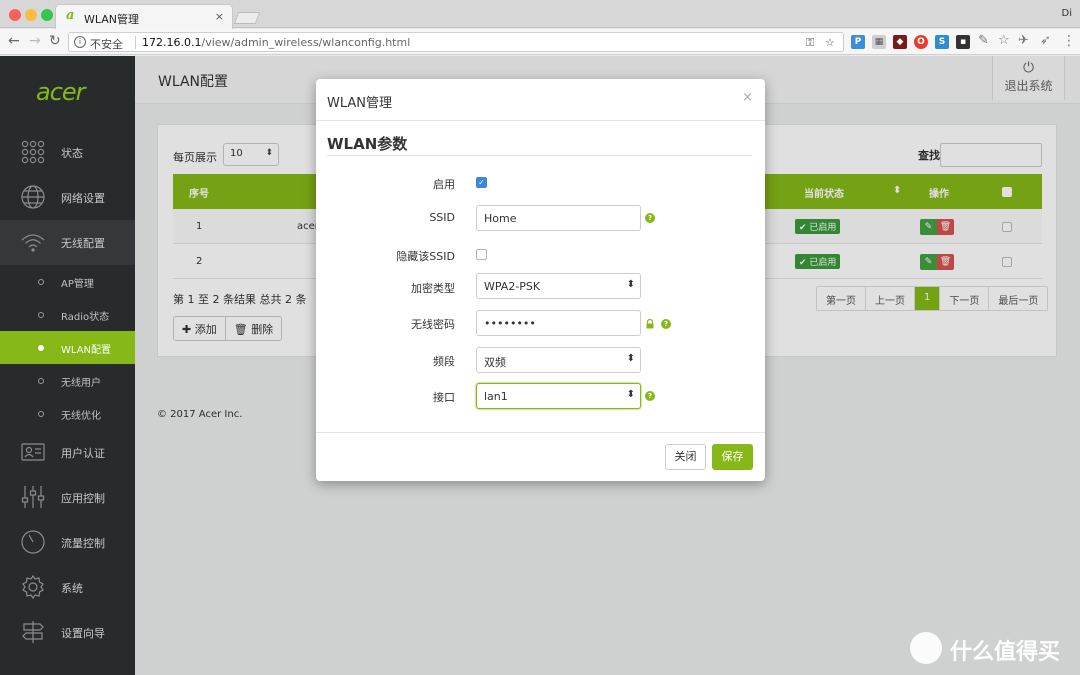 This screenshot has width=1080, height=675. I want to click on sidebar-item-auth: 用户认证, so click(67, 452).